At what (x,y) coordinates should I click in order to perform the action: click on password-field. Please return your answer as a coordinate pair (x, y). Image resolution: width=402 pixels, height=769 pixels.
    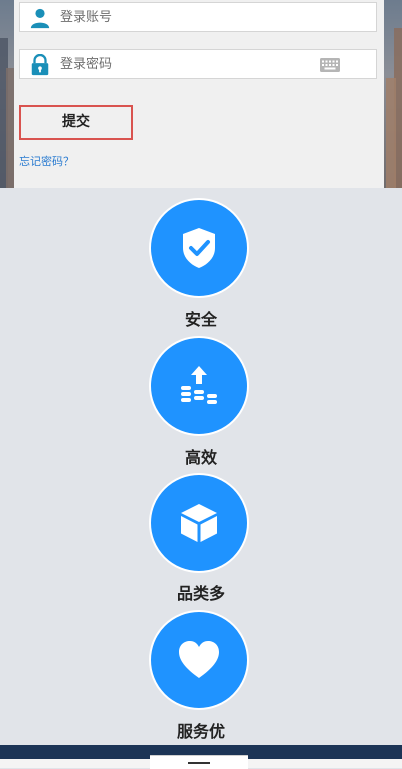
    Looking at the image, I should click on (198, 64).